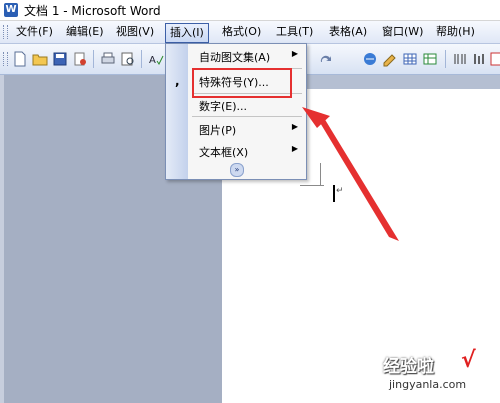 The height and width of the screenshot is (403, 500). What do you see at coordinates (468, 360) in the screenshot?
I see `checkmark-icon: √` at bounding box center [468, 360].